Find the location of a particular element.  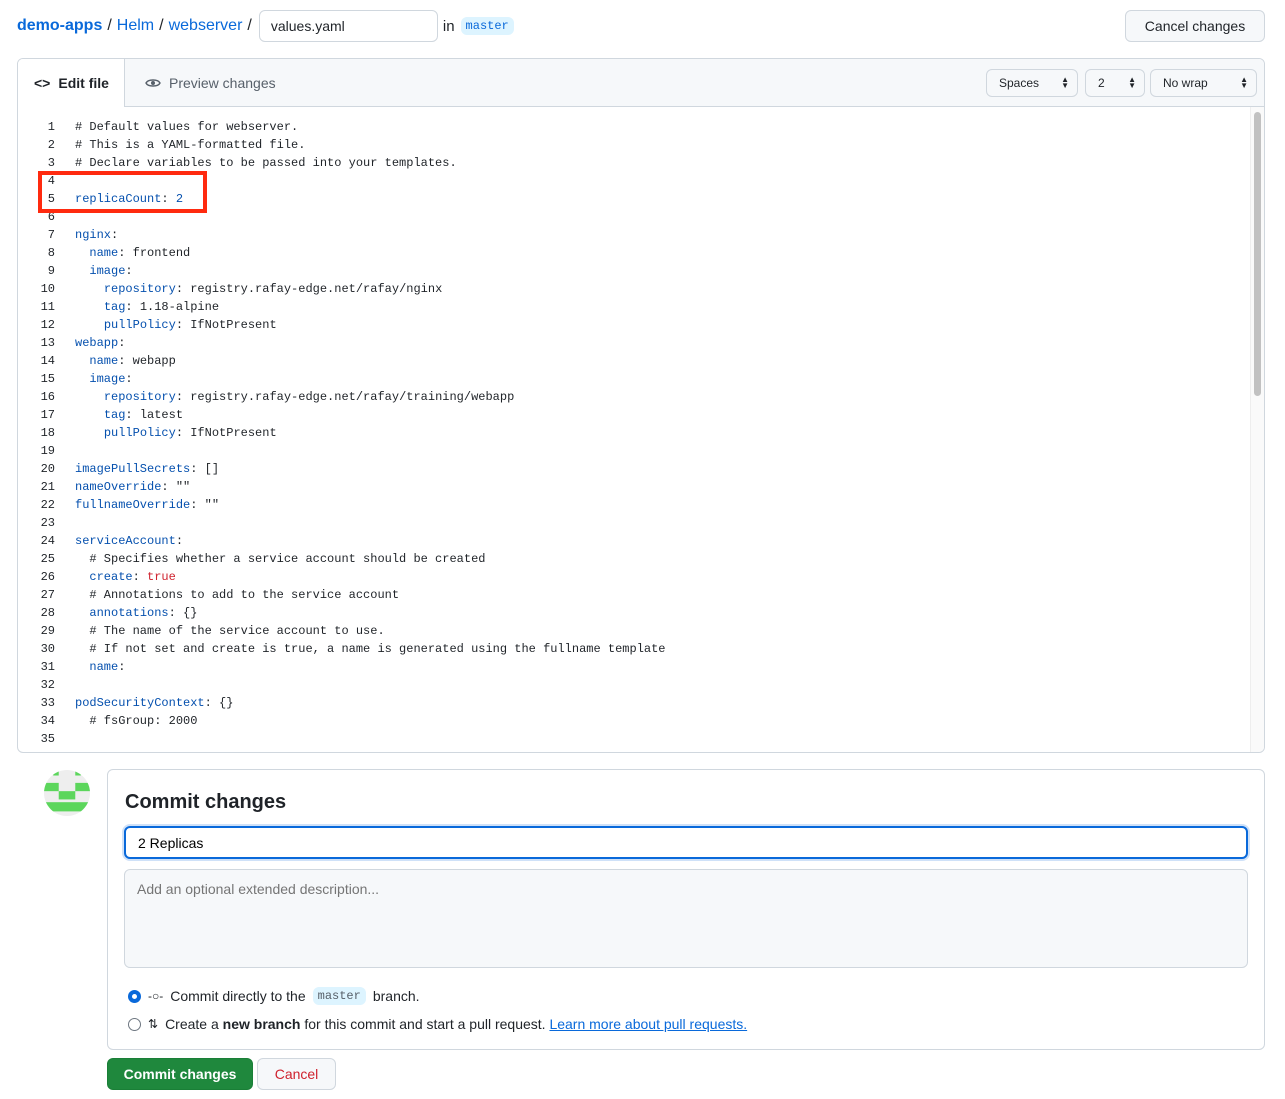

indent-mode-select: Spaces ▲ ▼ is located at coordinates (1032, 83).